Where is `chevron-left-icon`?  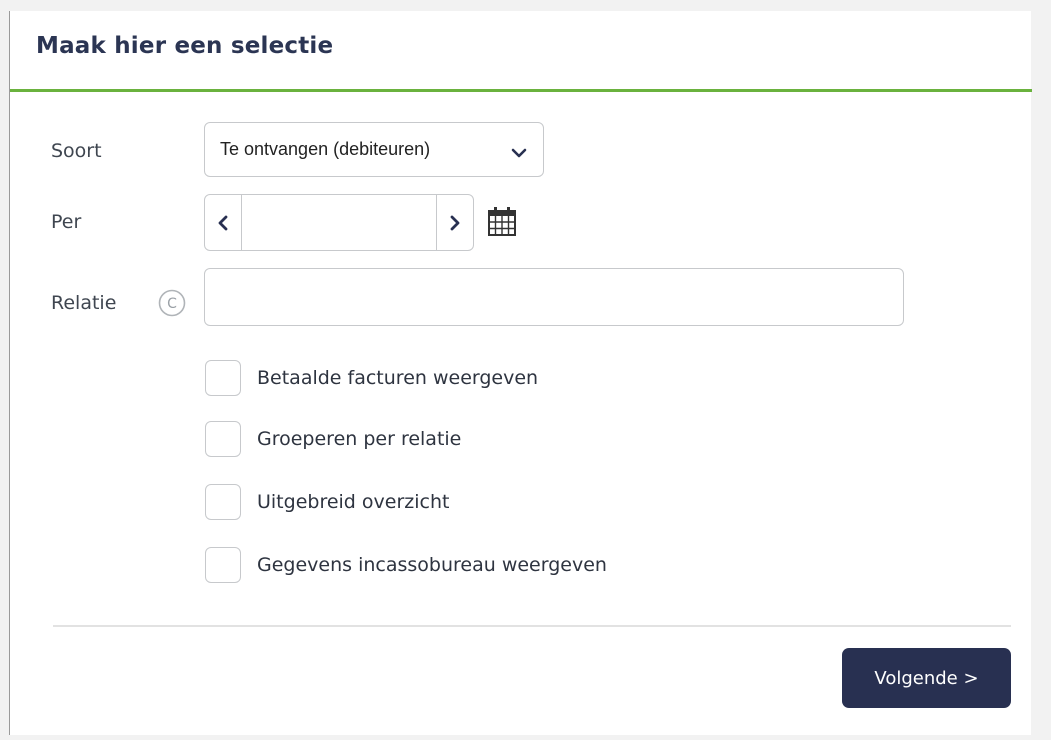 chevron-left-icon is located at coordinates (223, 223).